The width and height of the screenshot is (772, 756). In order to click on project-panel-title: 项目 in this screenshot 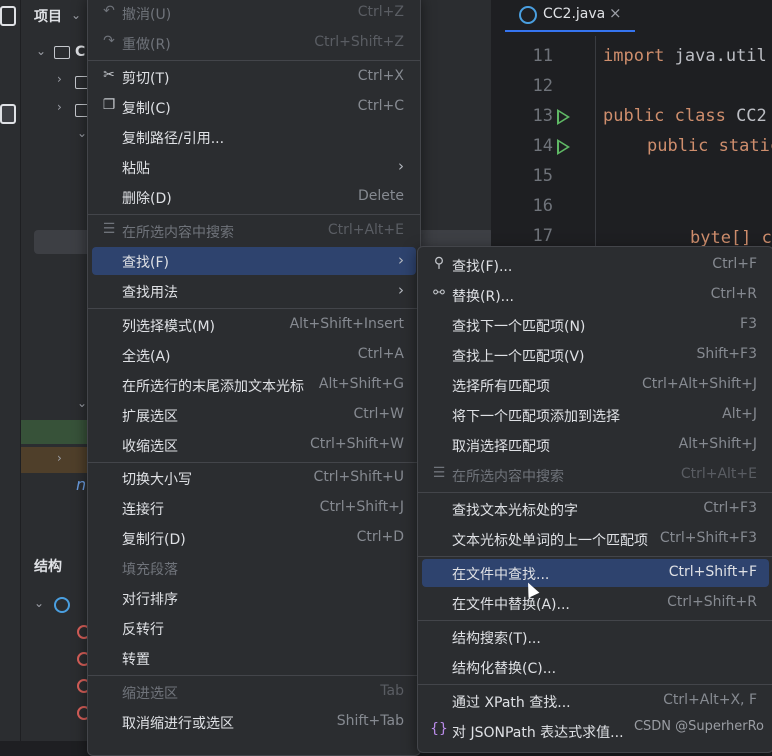, I will do `click(48, 16)`.